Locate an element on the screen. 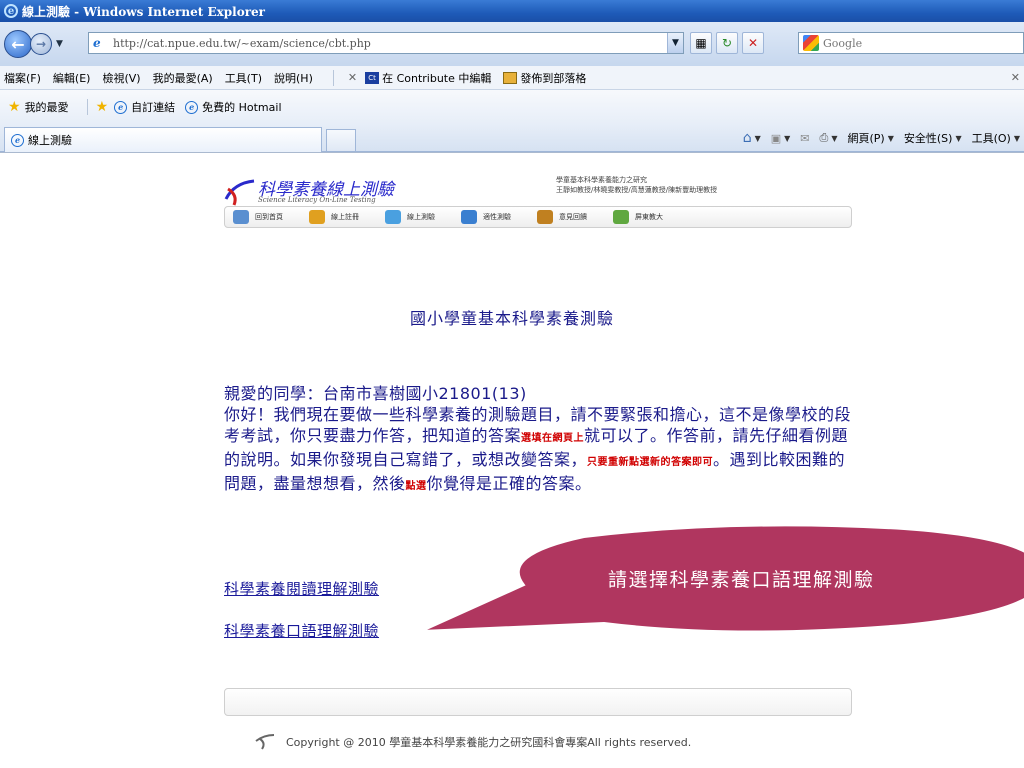 The height and width of the screenshot is (768, 1024). refresh-icon: ↻ is located at coordinates (727, 43).